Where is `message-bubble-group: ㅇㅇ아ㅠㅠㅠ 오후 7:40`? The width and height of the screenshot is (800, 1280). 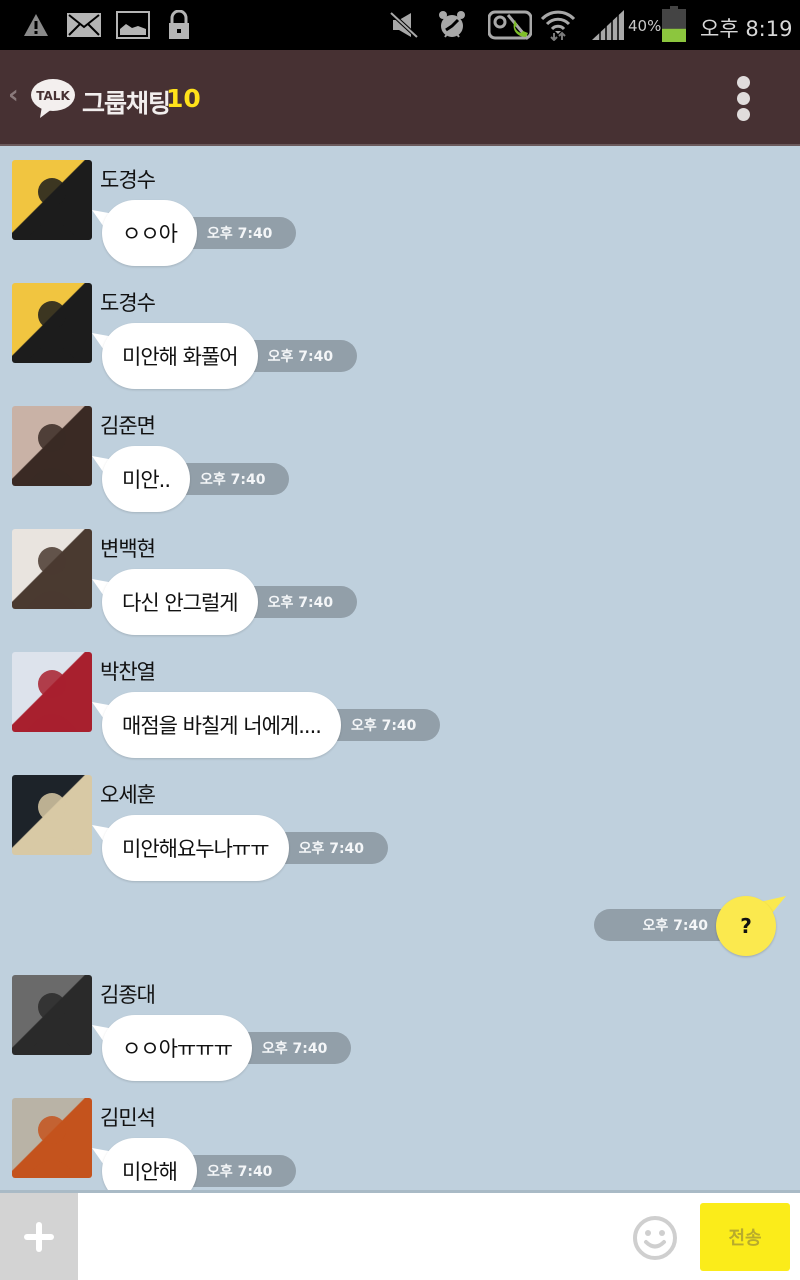 message-bubble-group: ㅇㅇ아ㅠㅠㅠ 오후 7:40 is located at coordinates (222, 1048).